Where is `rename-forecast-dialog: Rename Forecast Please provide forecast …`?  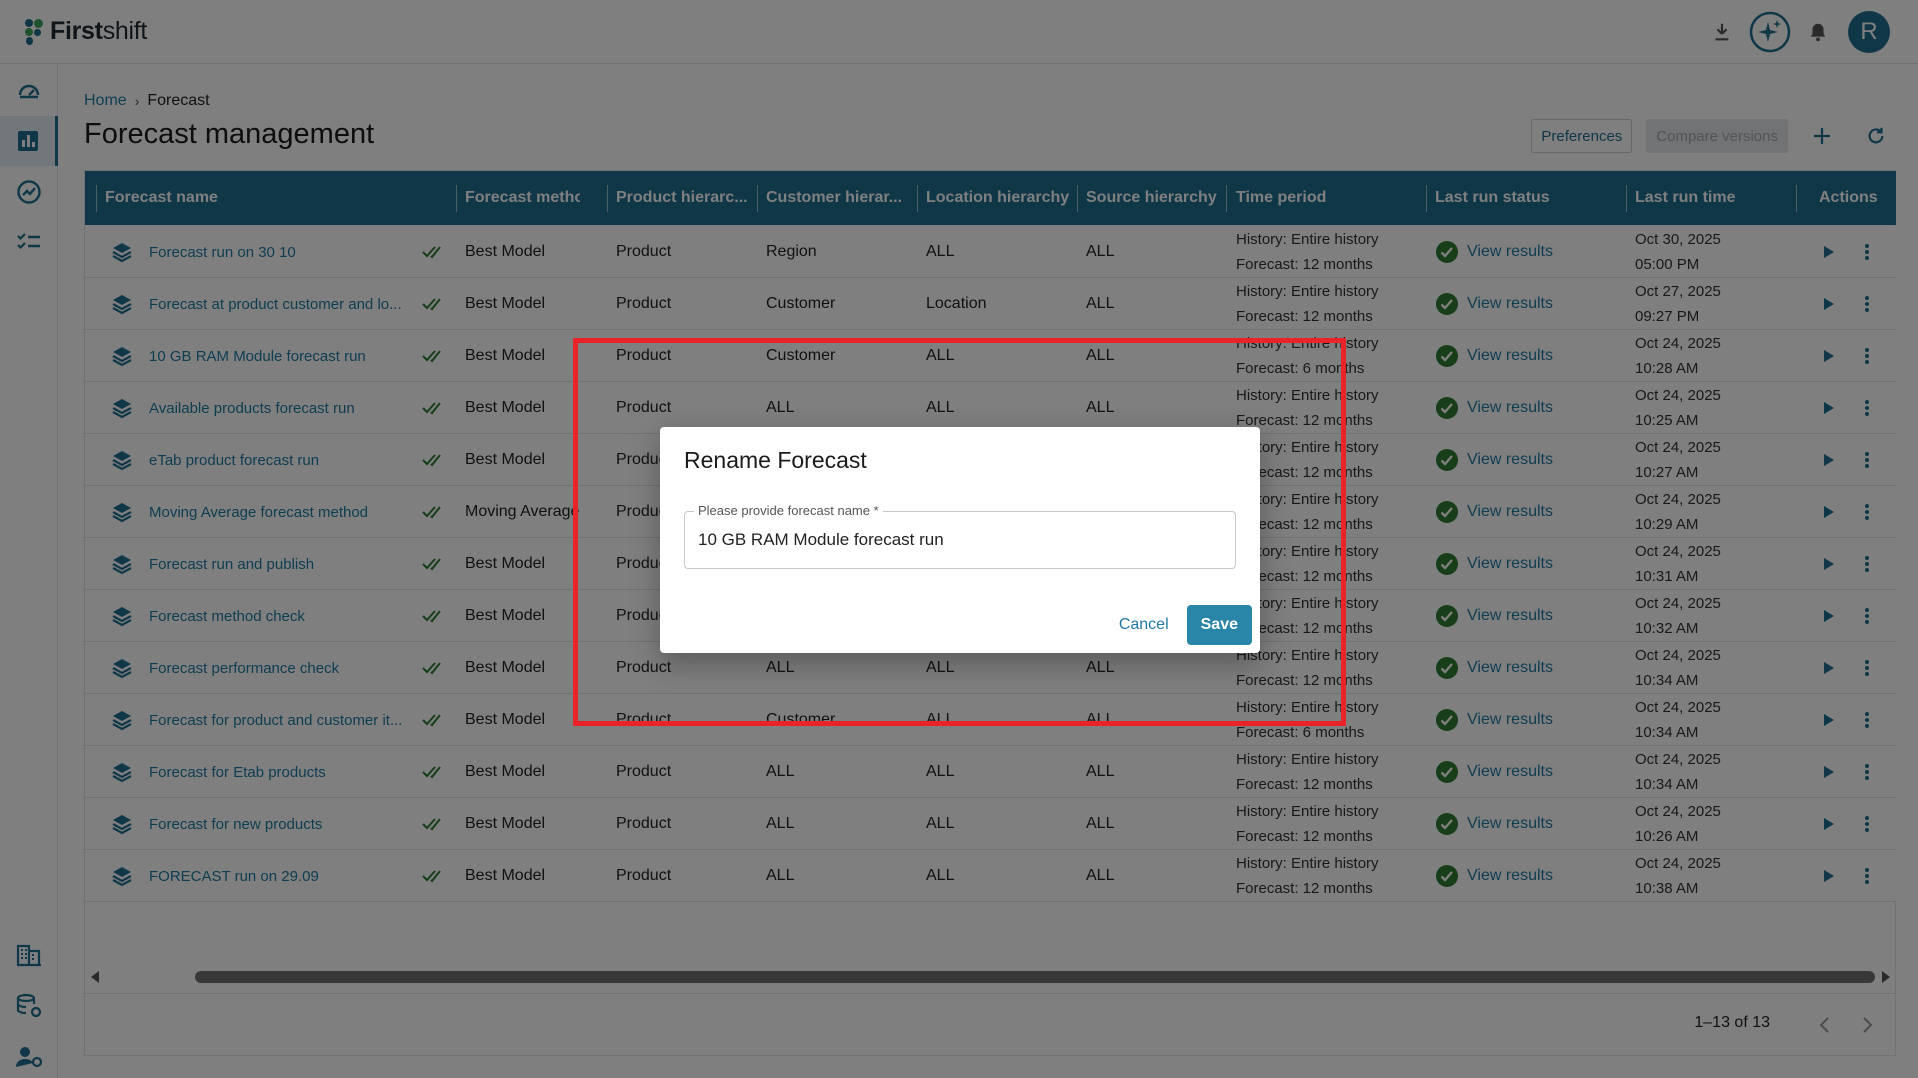 rename-forecast-dialog: Rename Forecast Please provide forecast … is located at coordinates (960, 540).